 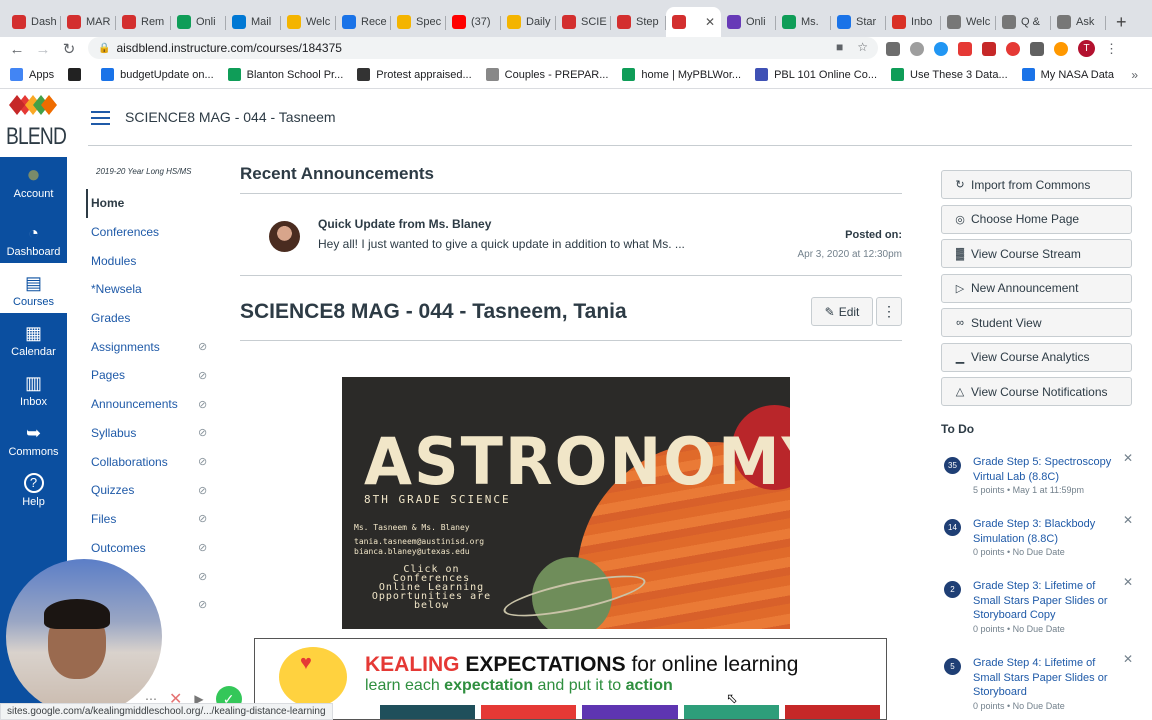 I want to click on global-nav-commons: ➥ Commons, so click(x=33, y=438).